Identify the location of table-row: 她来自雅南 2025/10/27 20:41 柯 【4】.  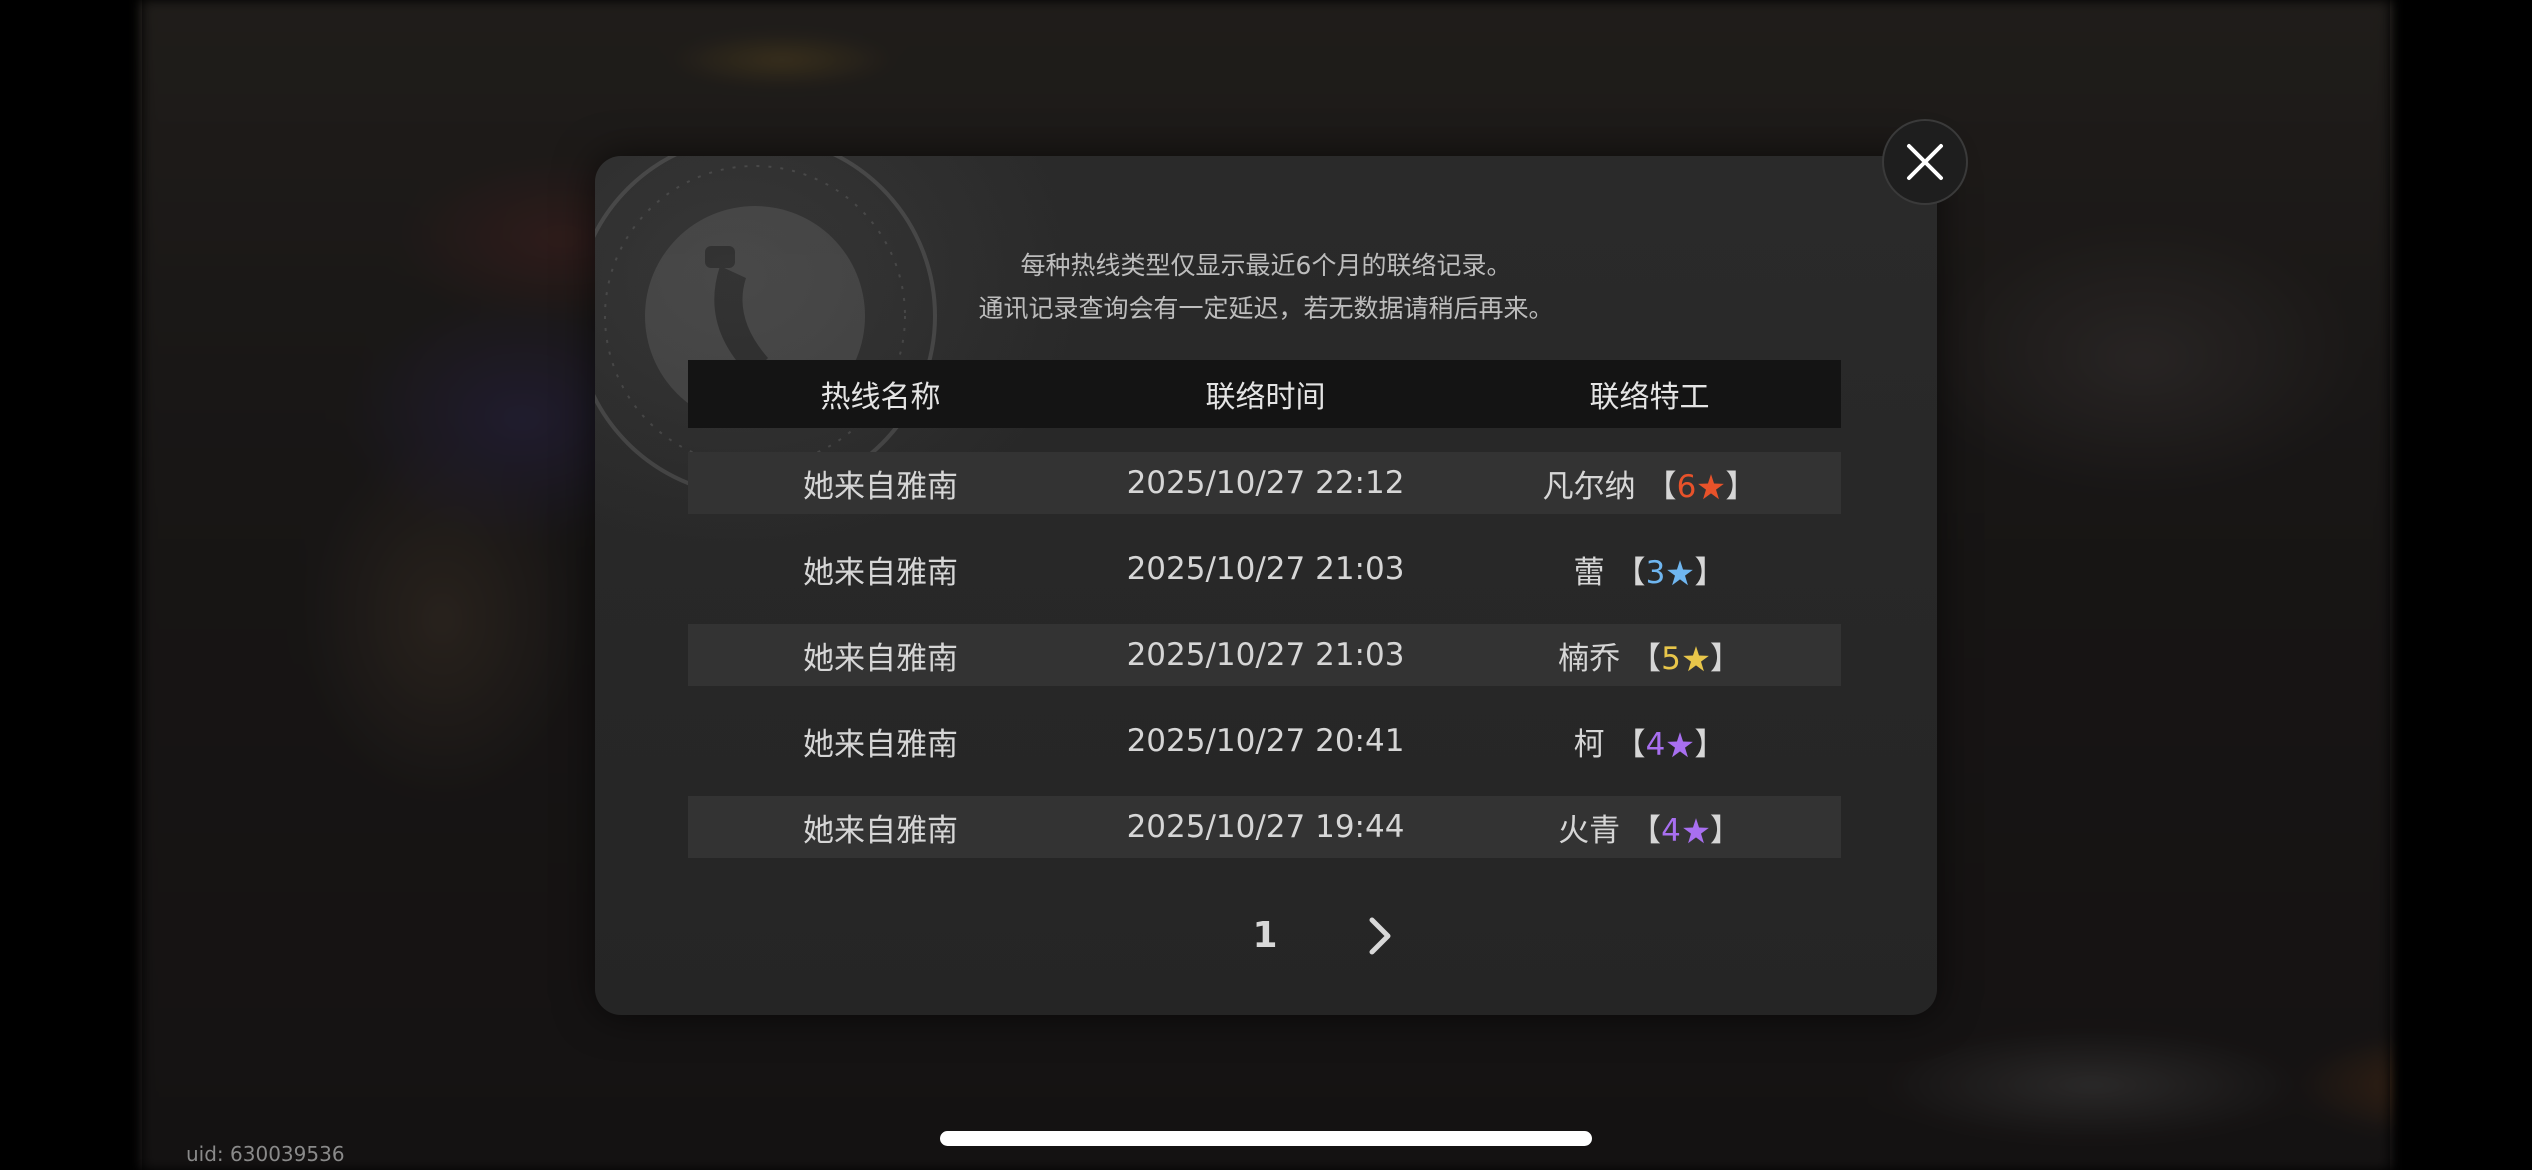
(1264, 741).